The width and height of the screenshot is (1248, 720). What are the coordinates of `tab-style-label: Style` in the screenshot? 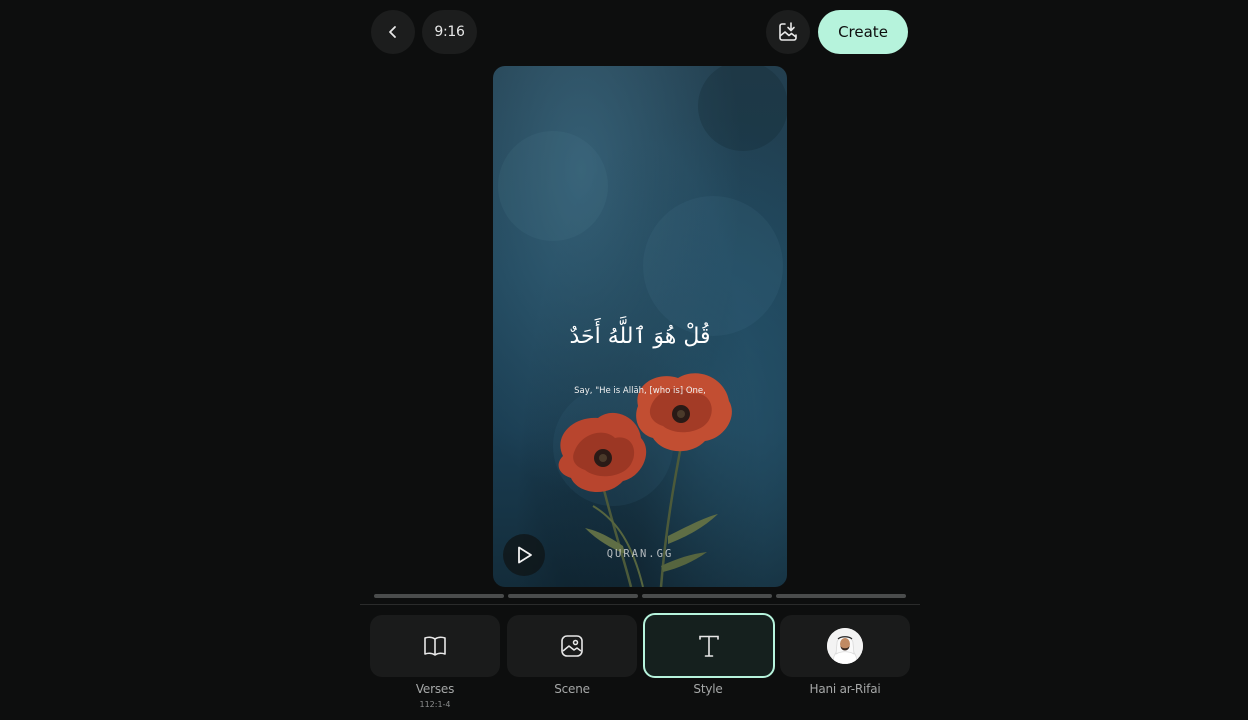 It's located at (708, 689).